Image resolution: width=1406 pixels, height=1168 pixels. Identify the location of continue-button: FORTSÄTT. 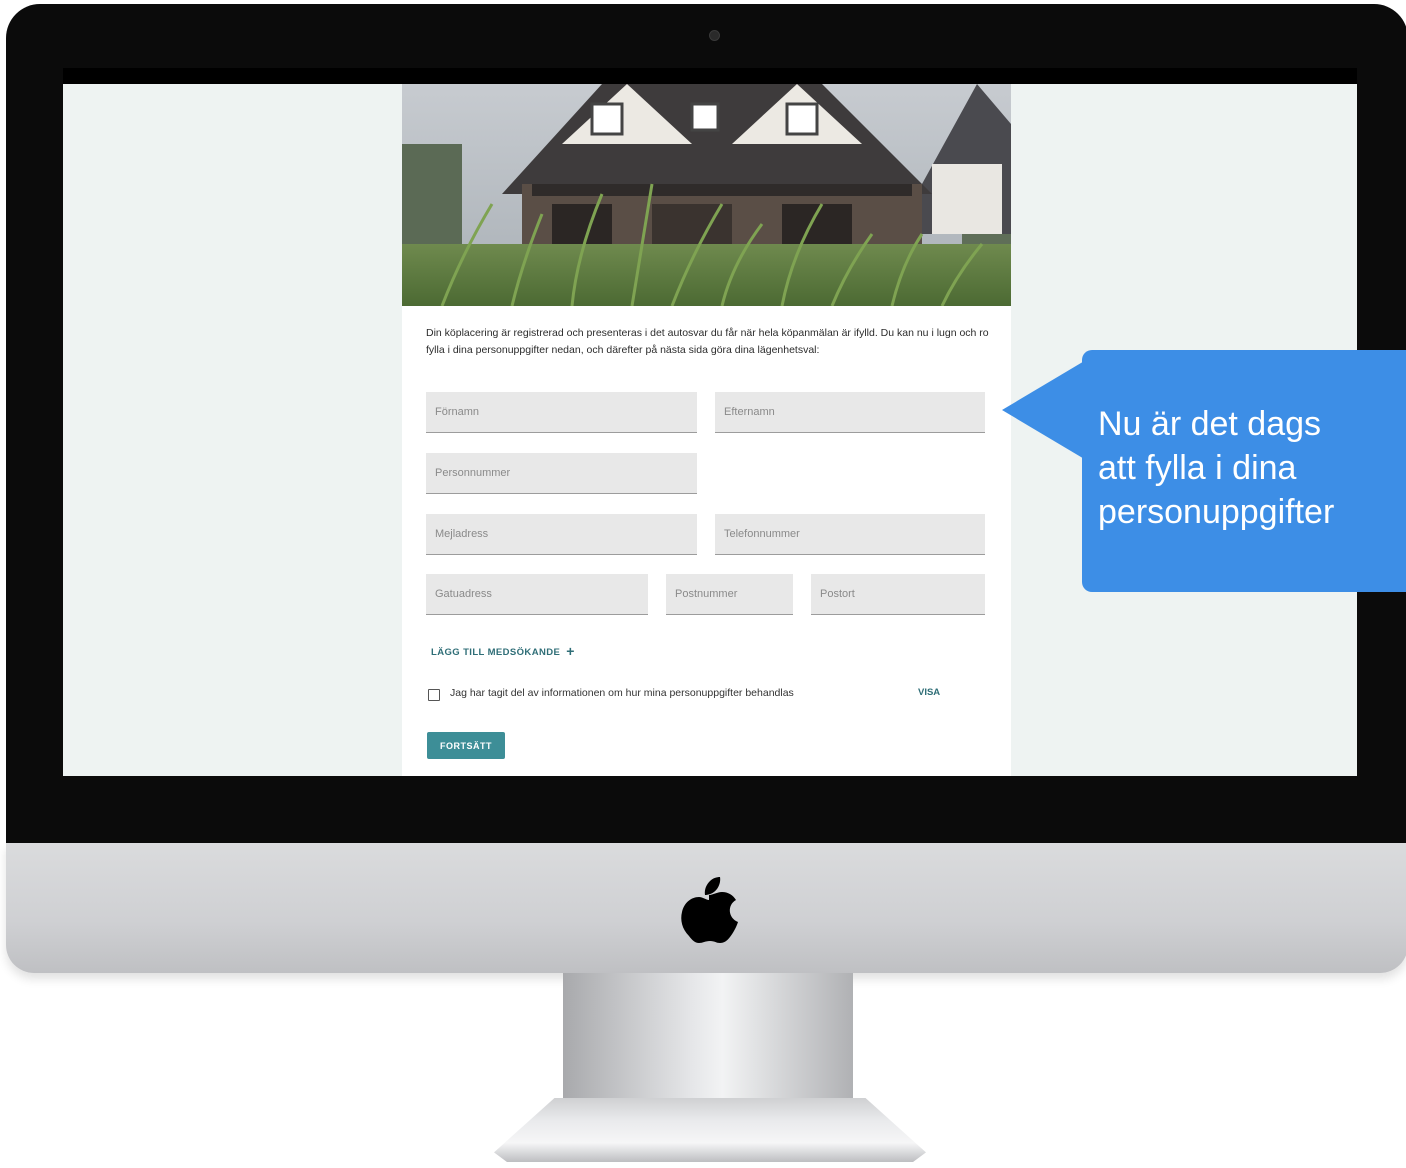
(466, 745).